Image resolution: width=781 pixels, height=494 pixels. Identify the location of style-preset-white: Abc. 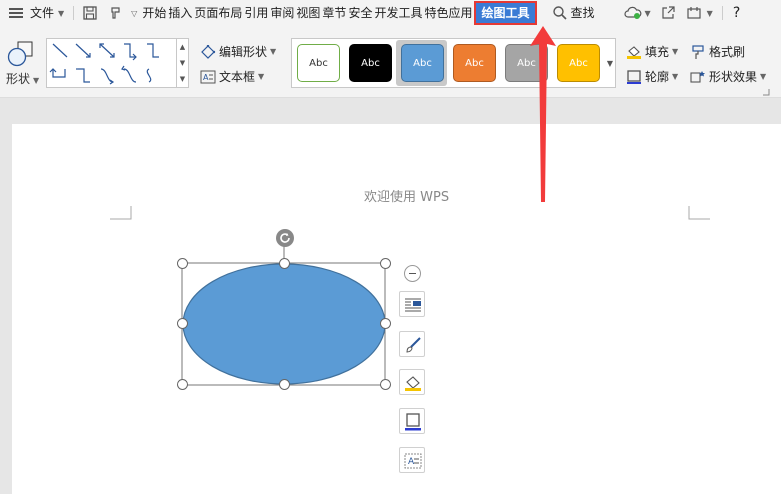
(318, 63).